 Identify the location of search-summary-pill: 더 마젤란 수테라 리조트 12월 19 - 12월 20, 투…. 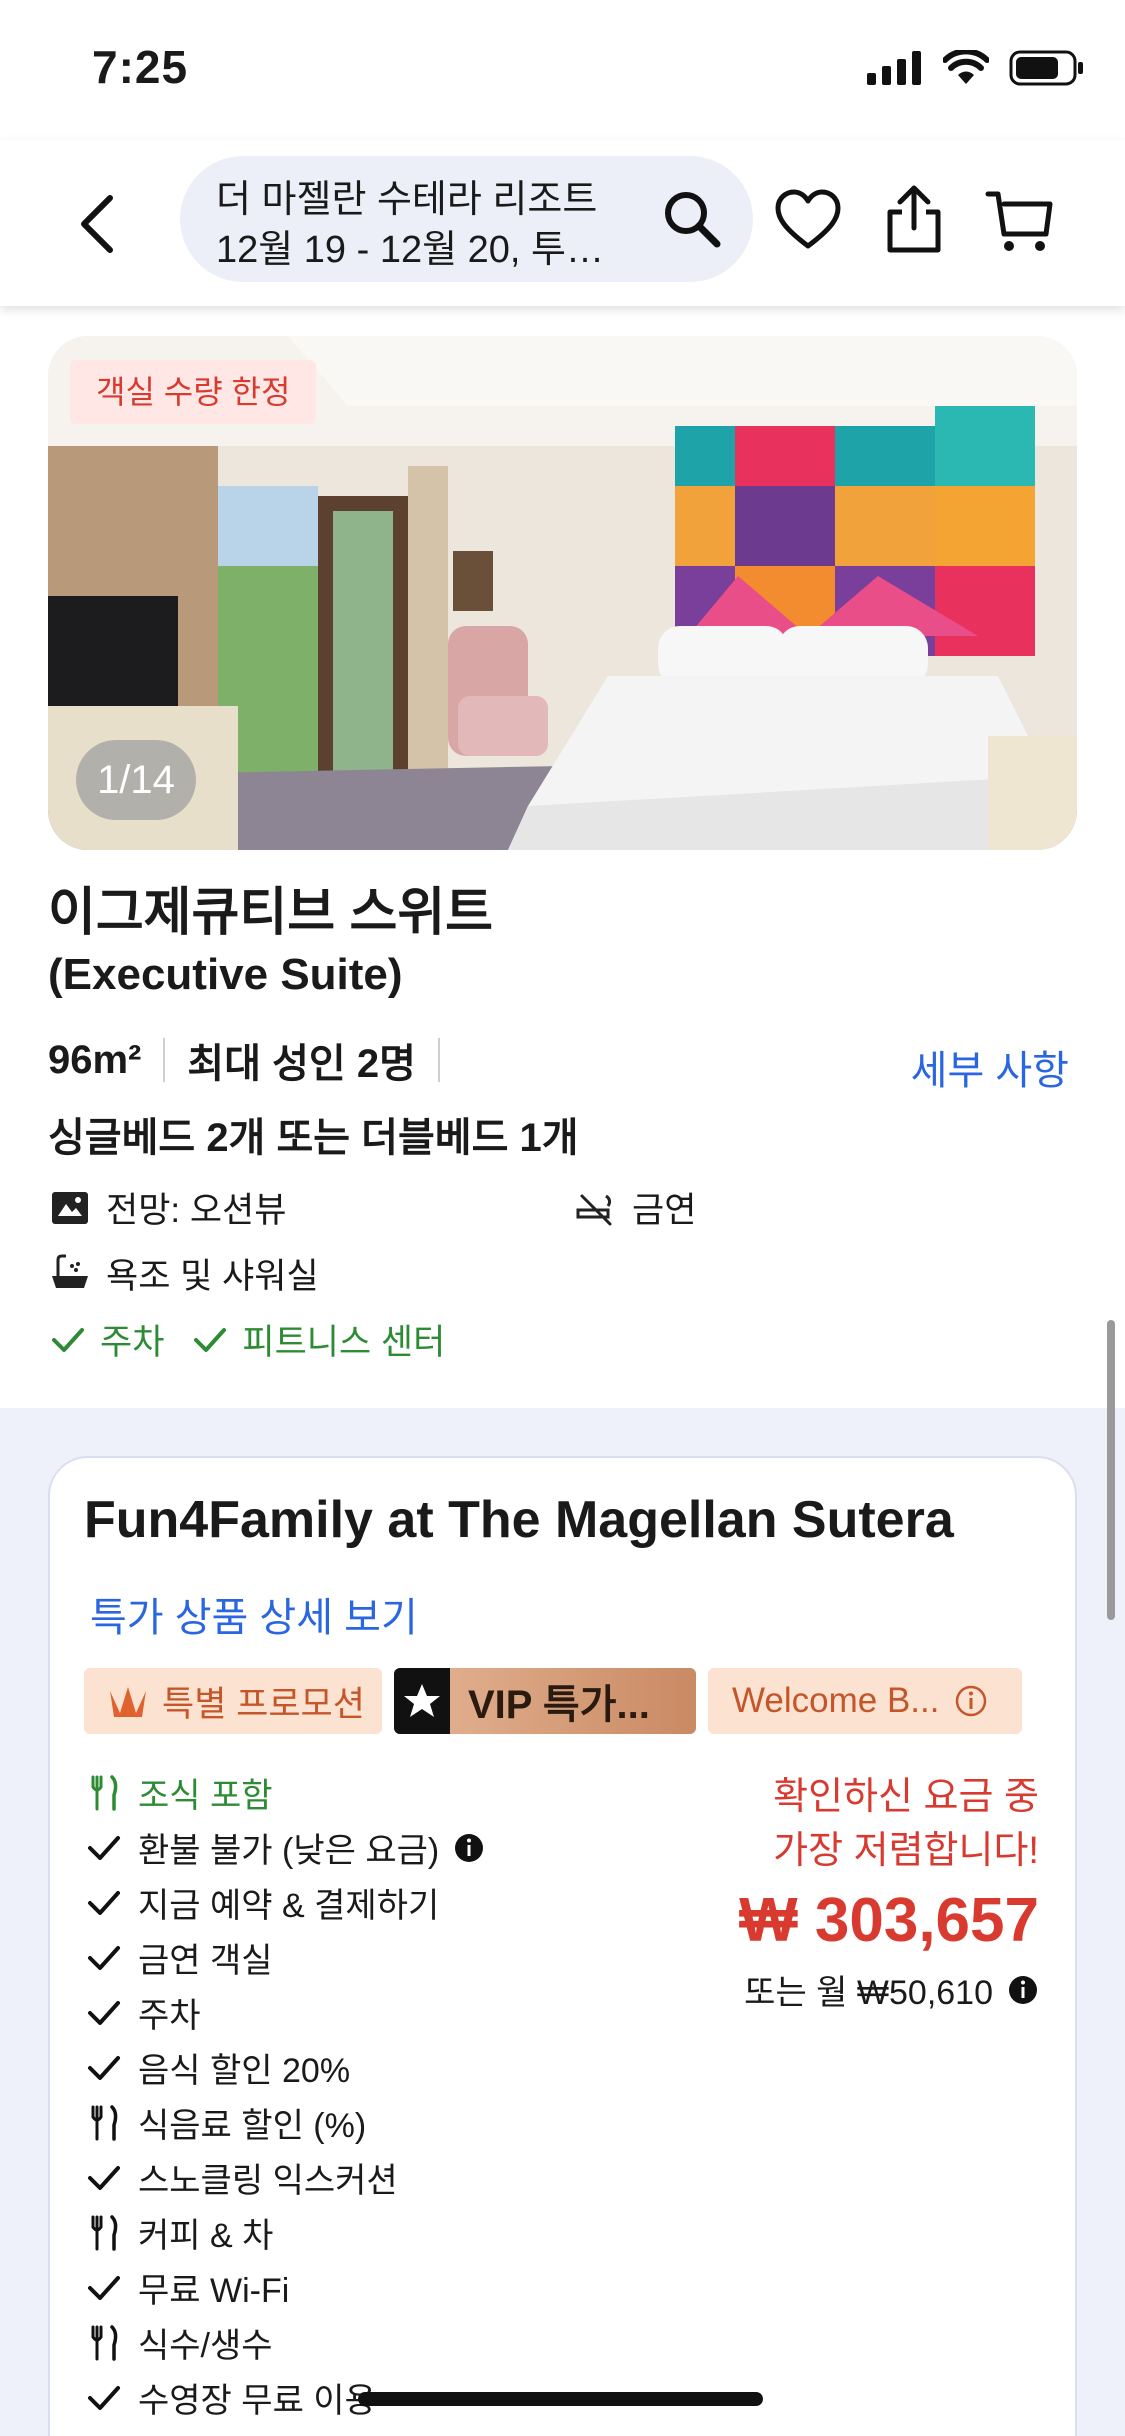
(466, 219).